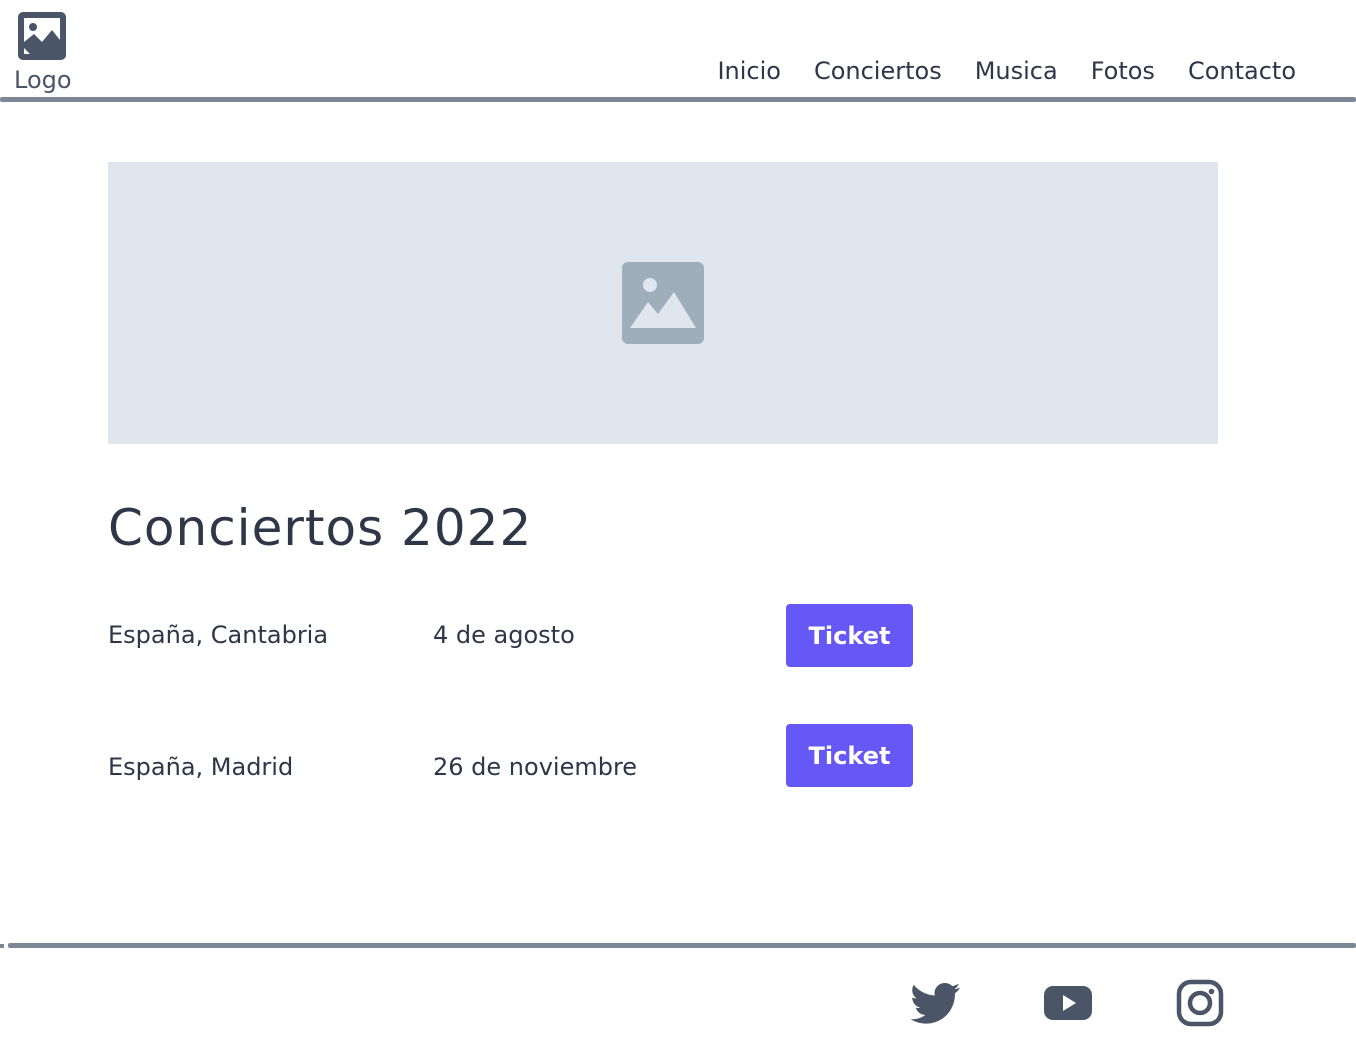 The width and height of the screenshot is (1356, 1056). Describe the element at coordinates (43, 80) in the screenshot. I see `logo-label: Logo` at that location.